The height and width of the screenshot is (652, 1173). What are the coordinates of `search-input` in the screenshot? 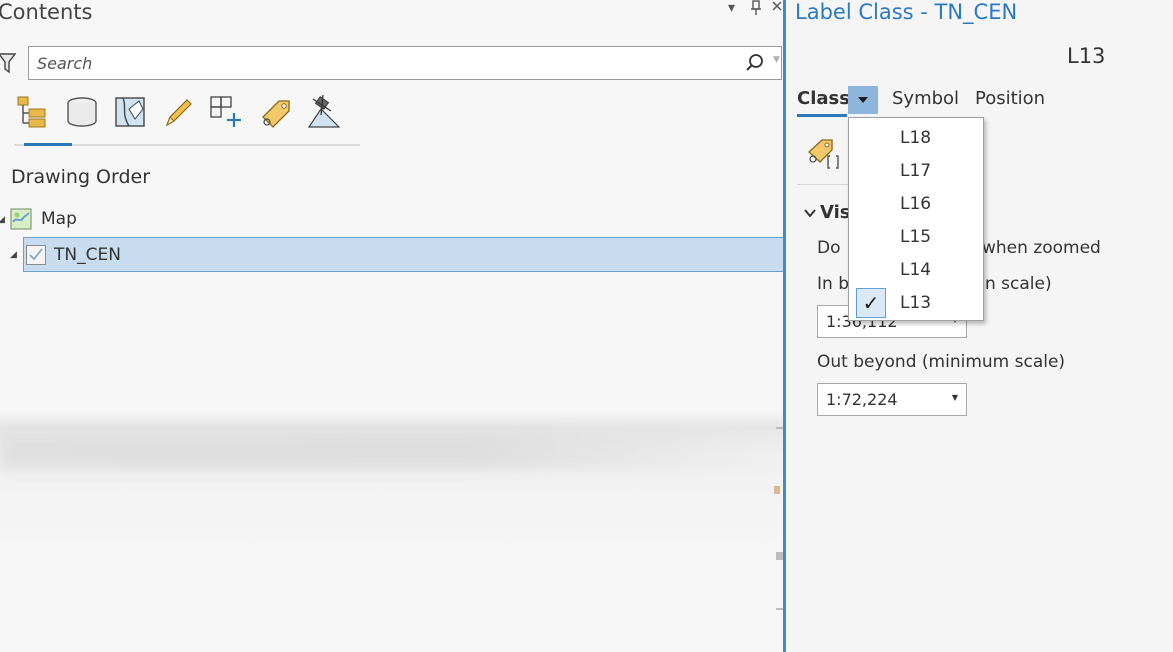 It's located at (382, 63).